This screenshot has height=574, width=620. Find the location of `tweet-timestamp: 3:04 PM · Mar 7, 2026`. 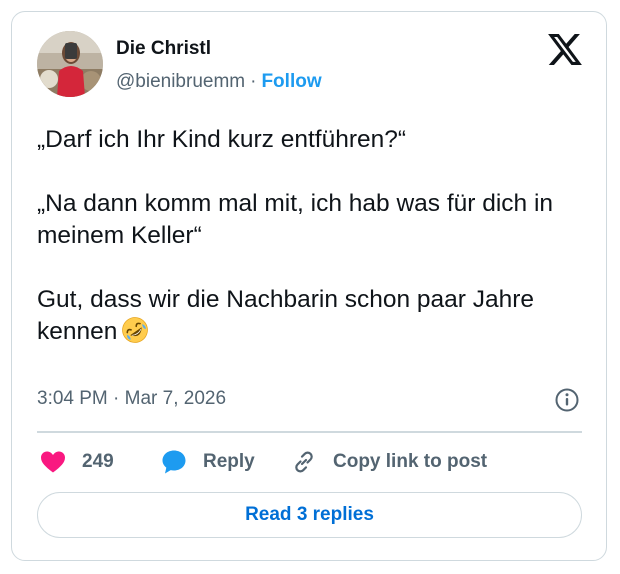

tweet-timestamp: 3:04 PM · Mar 7, 2026 is located at coordinates (131, 399).